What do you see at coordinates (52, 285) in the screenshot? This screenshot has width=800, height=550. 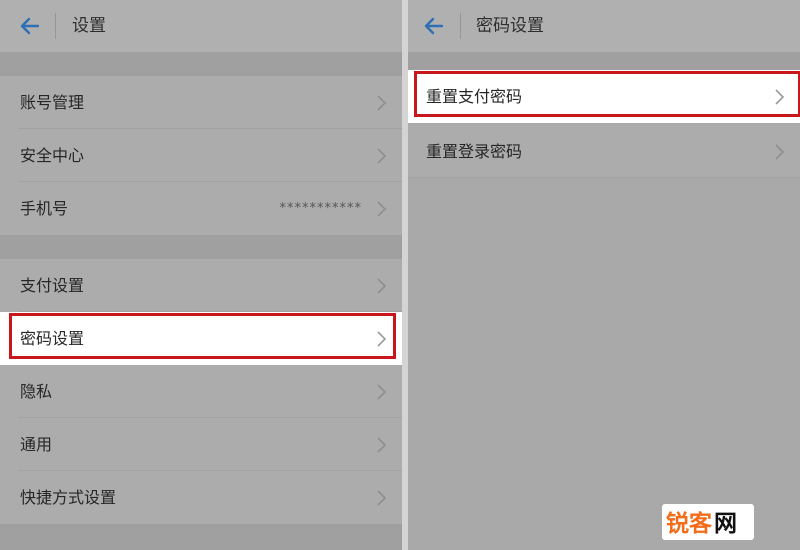 I see `settings-item-label: 支付设置` at bounding box center [52, 285].